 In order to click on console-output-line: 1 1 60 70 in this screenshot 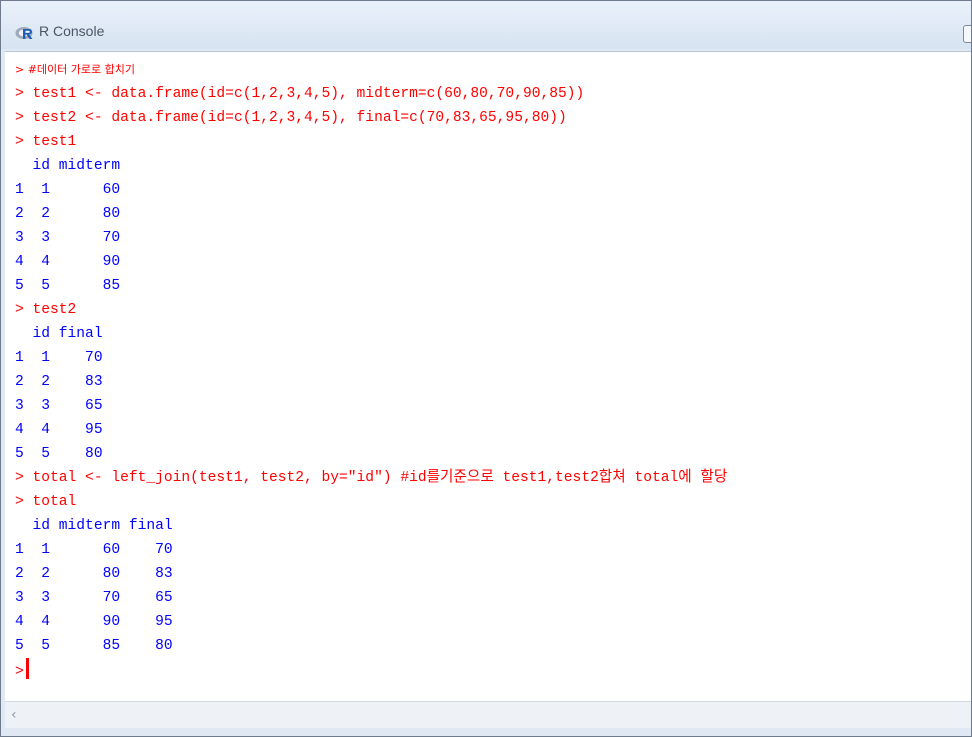, I will do `click(94, 550)`.